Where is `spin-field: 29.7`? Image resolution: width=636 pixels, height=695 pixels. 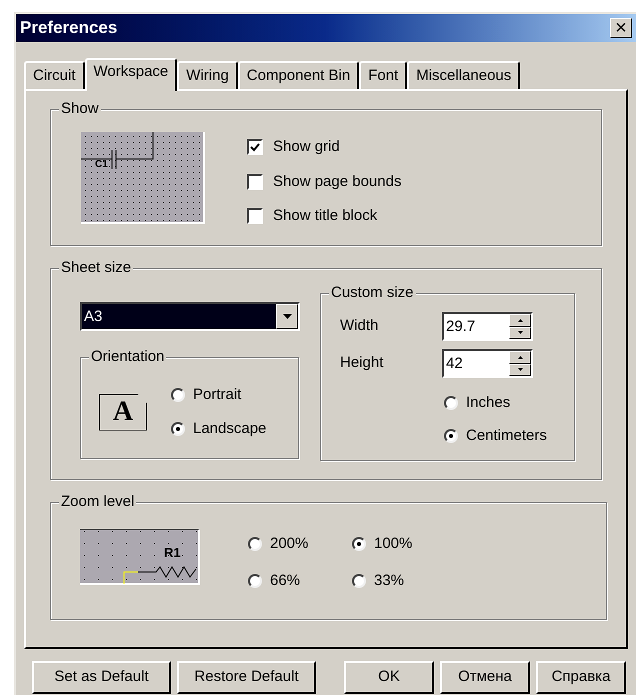
spin-field: 29.7 is located at coordinates (487, 326).